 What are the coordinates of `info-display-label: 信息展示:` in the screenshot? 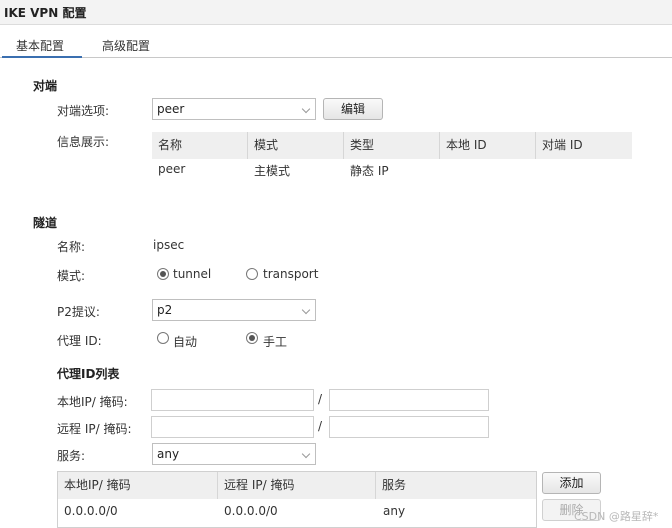 It's located at (83, 142).